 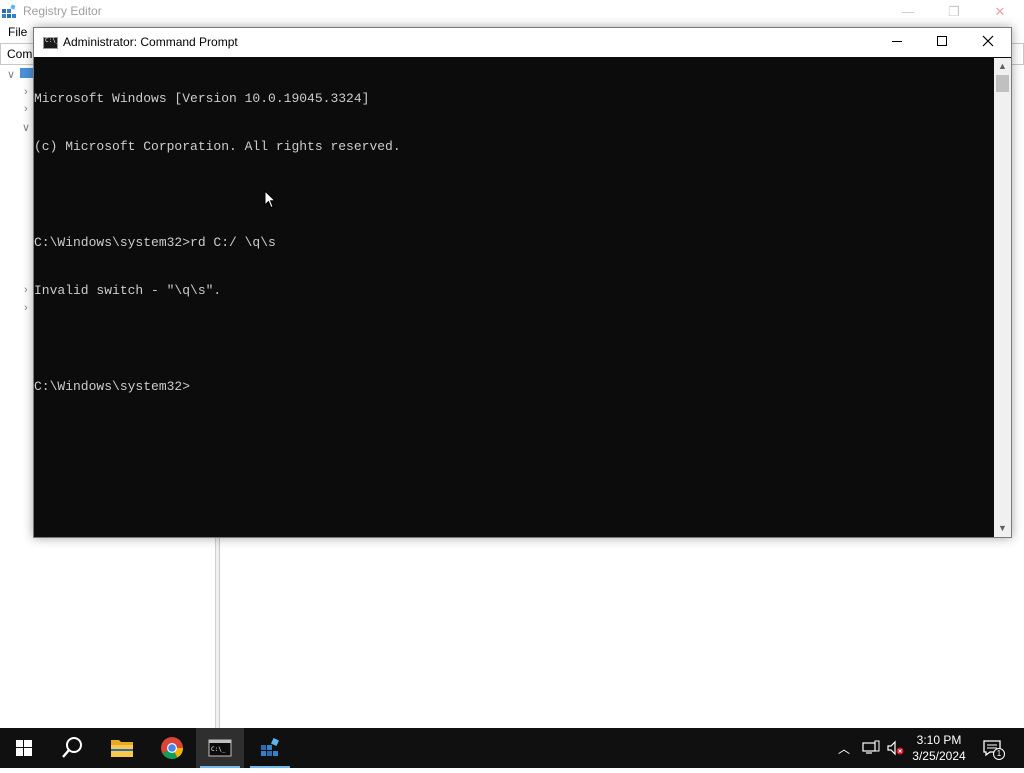 What do you see at coordinates (1002, 83) in the screenshot?
I see `scrollbar-thumb` at bounding box center [1002, 83].